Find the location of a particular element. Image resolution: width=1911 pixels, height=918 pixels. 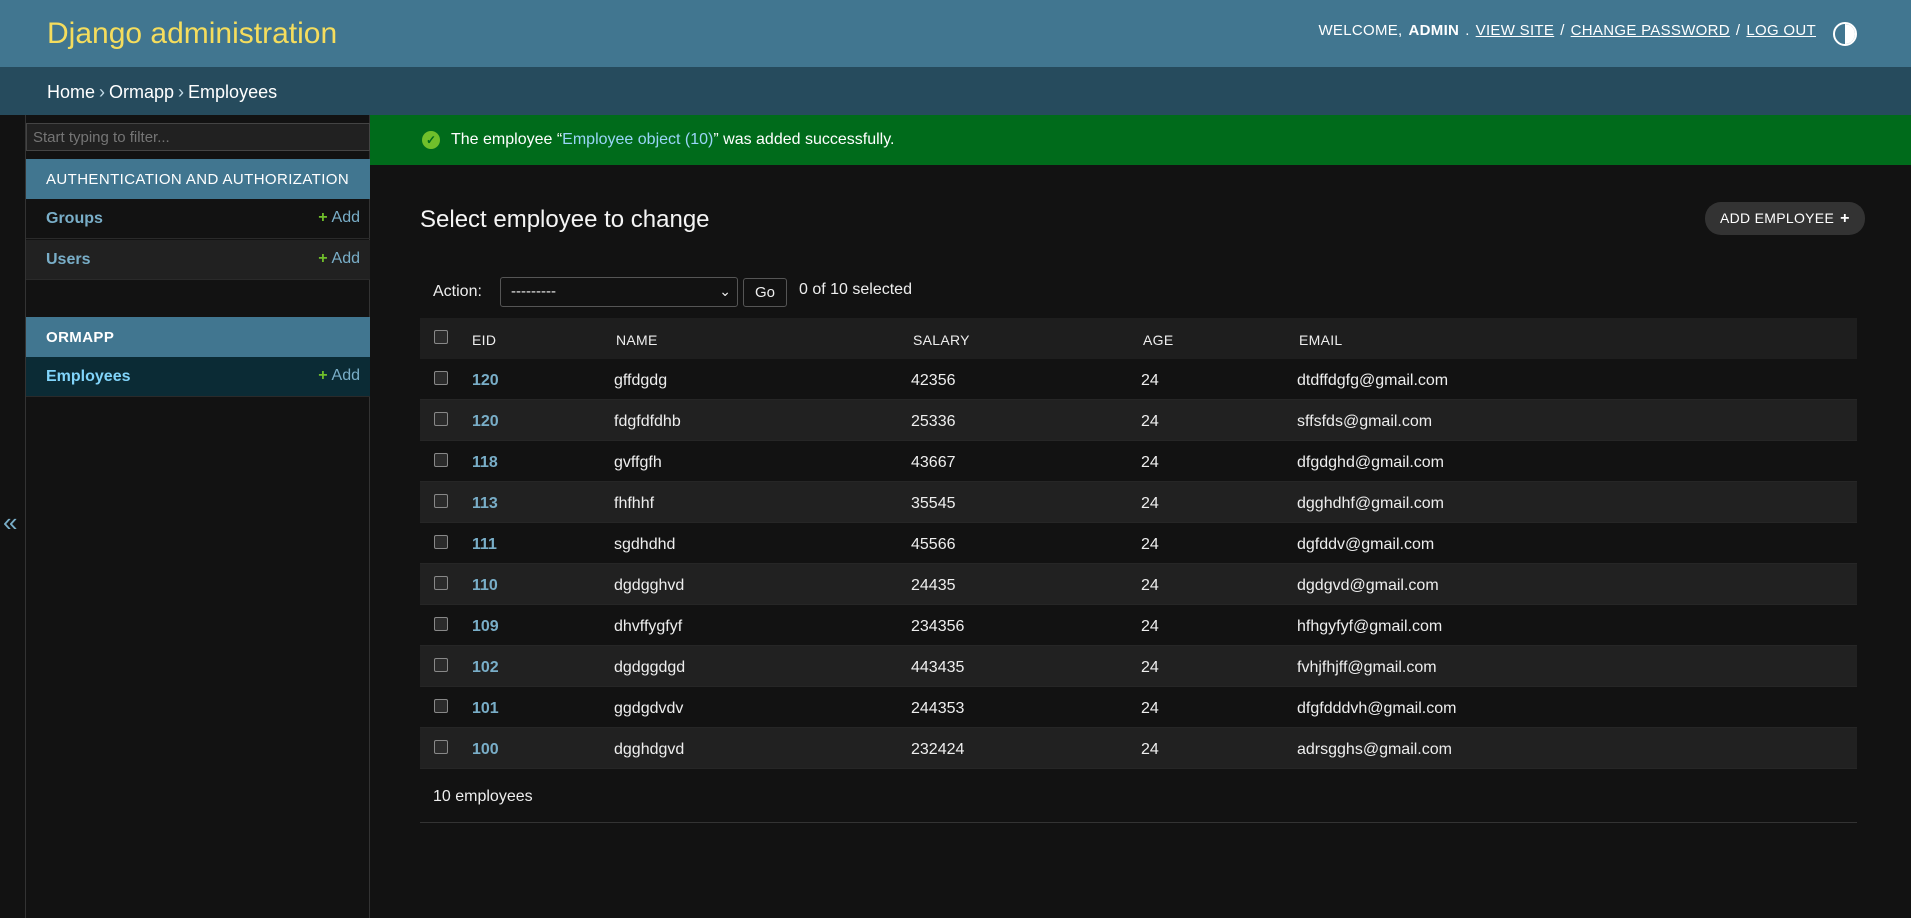

eid-link: 100 is located at coordinates (485, 750).